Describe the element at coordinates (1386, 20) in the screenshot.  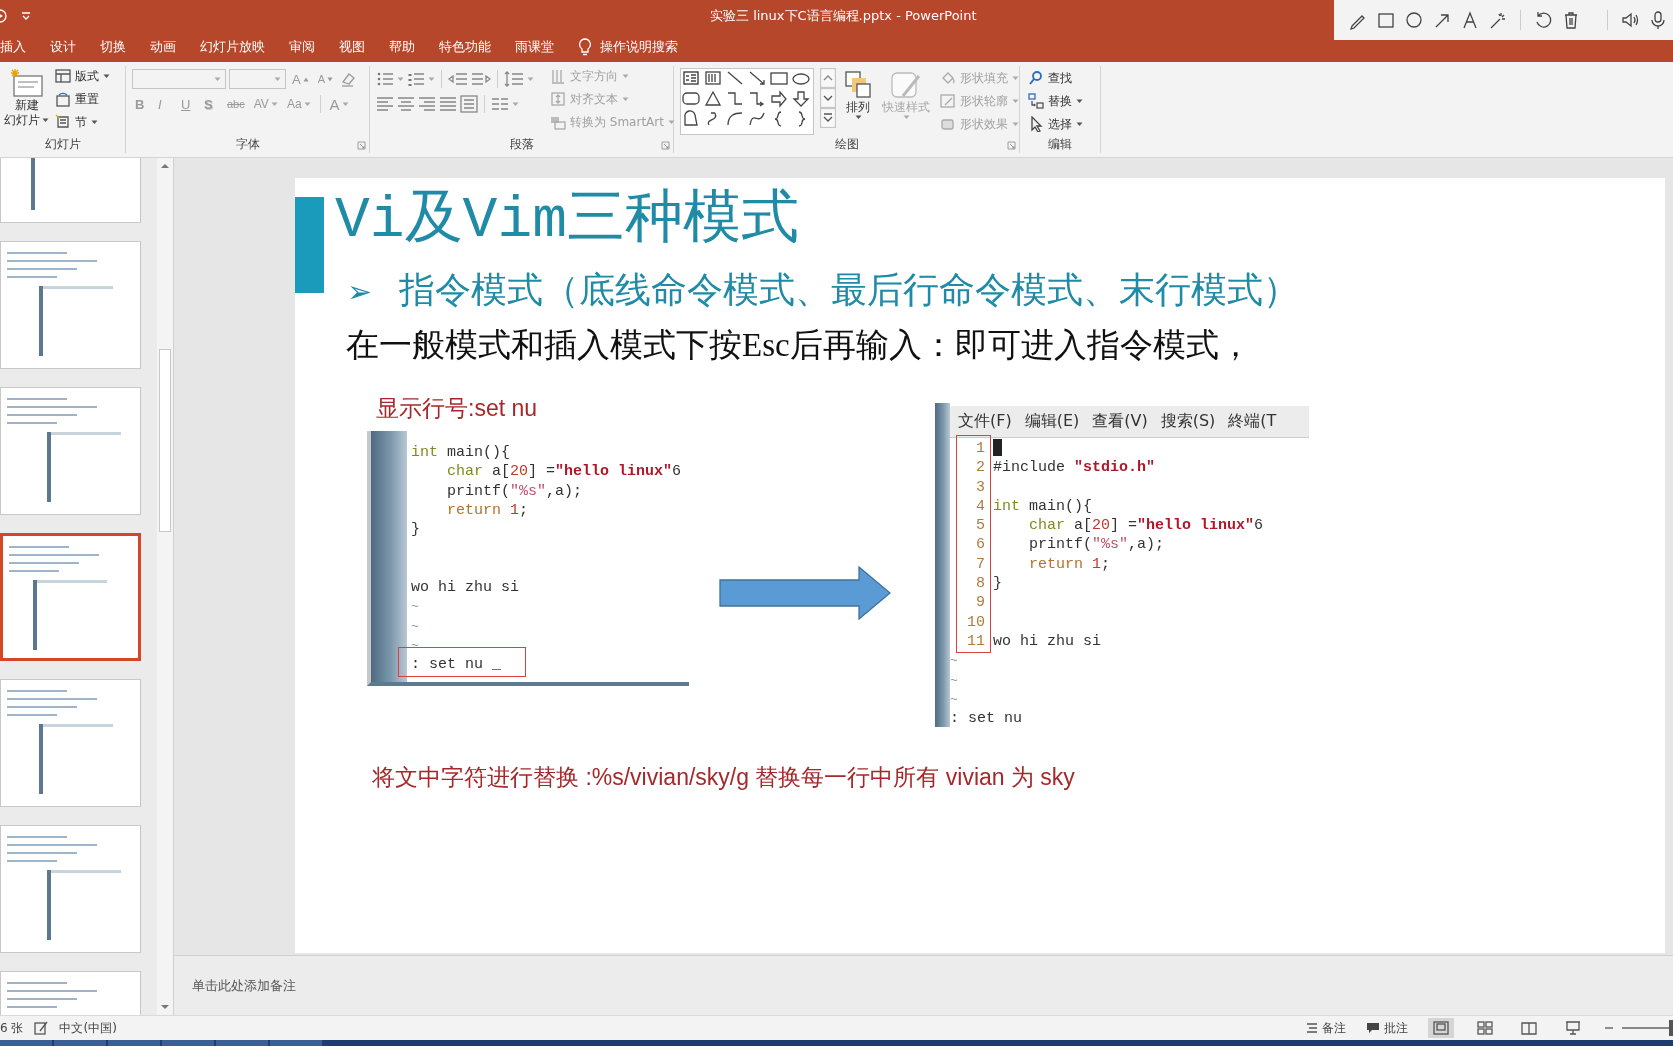
I see `rectangle-icon` at that location.